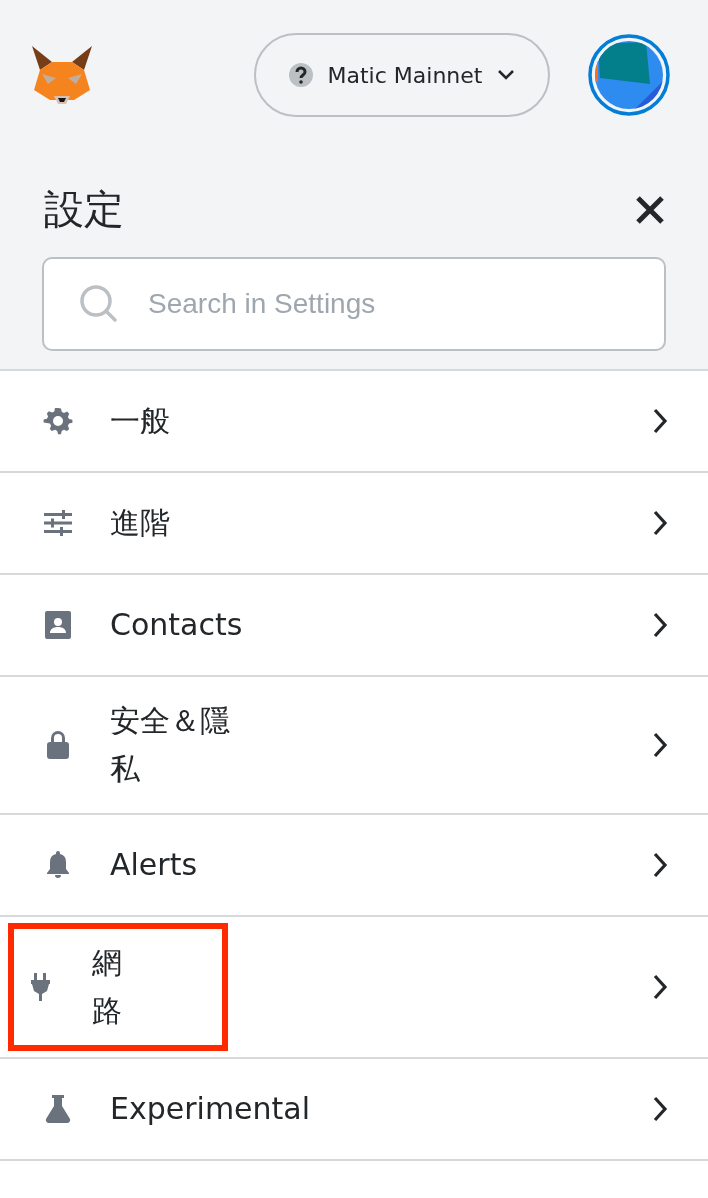  What do you see at coordinates (140, 523) in the screenshot?
I see `item-label: 進階` at bounding box center [140, 523].